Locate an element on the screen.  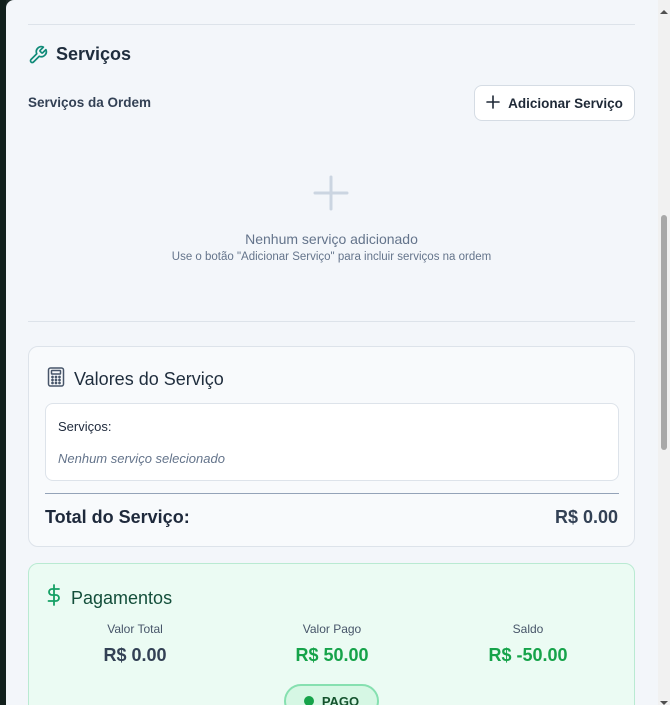
empty-state-title: Nenhum serviço adicionado is located at coordinates (331, 239).